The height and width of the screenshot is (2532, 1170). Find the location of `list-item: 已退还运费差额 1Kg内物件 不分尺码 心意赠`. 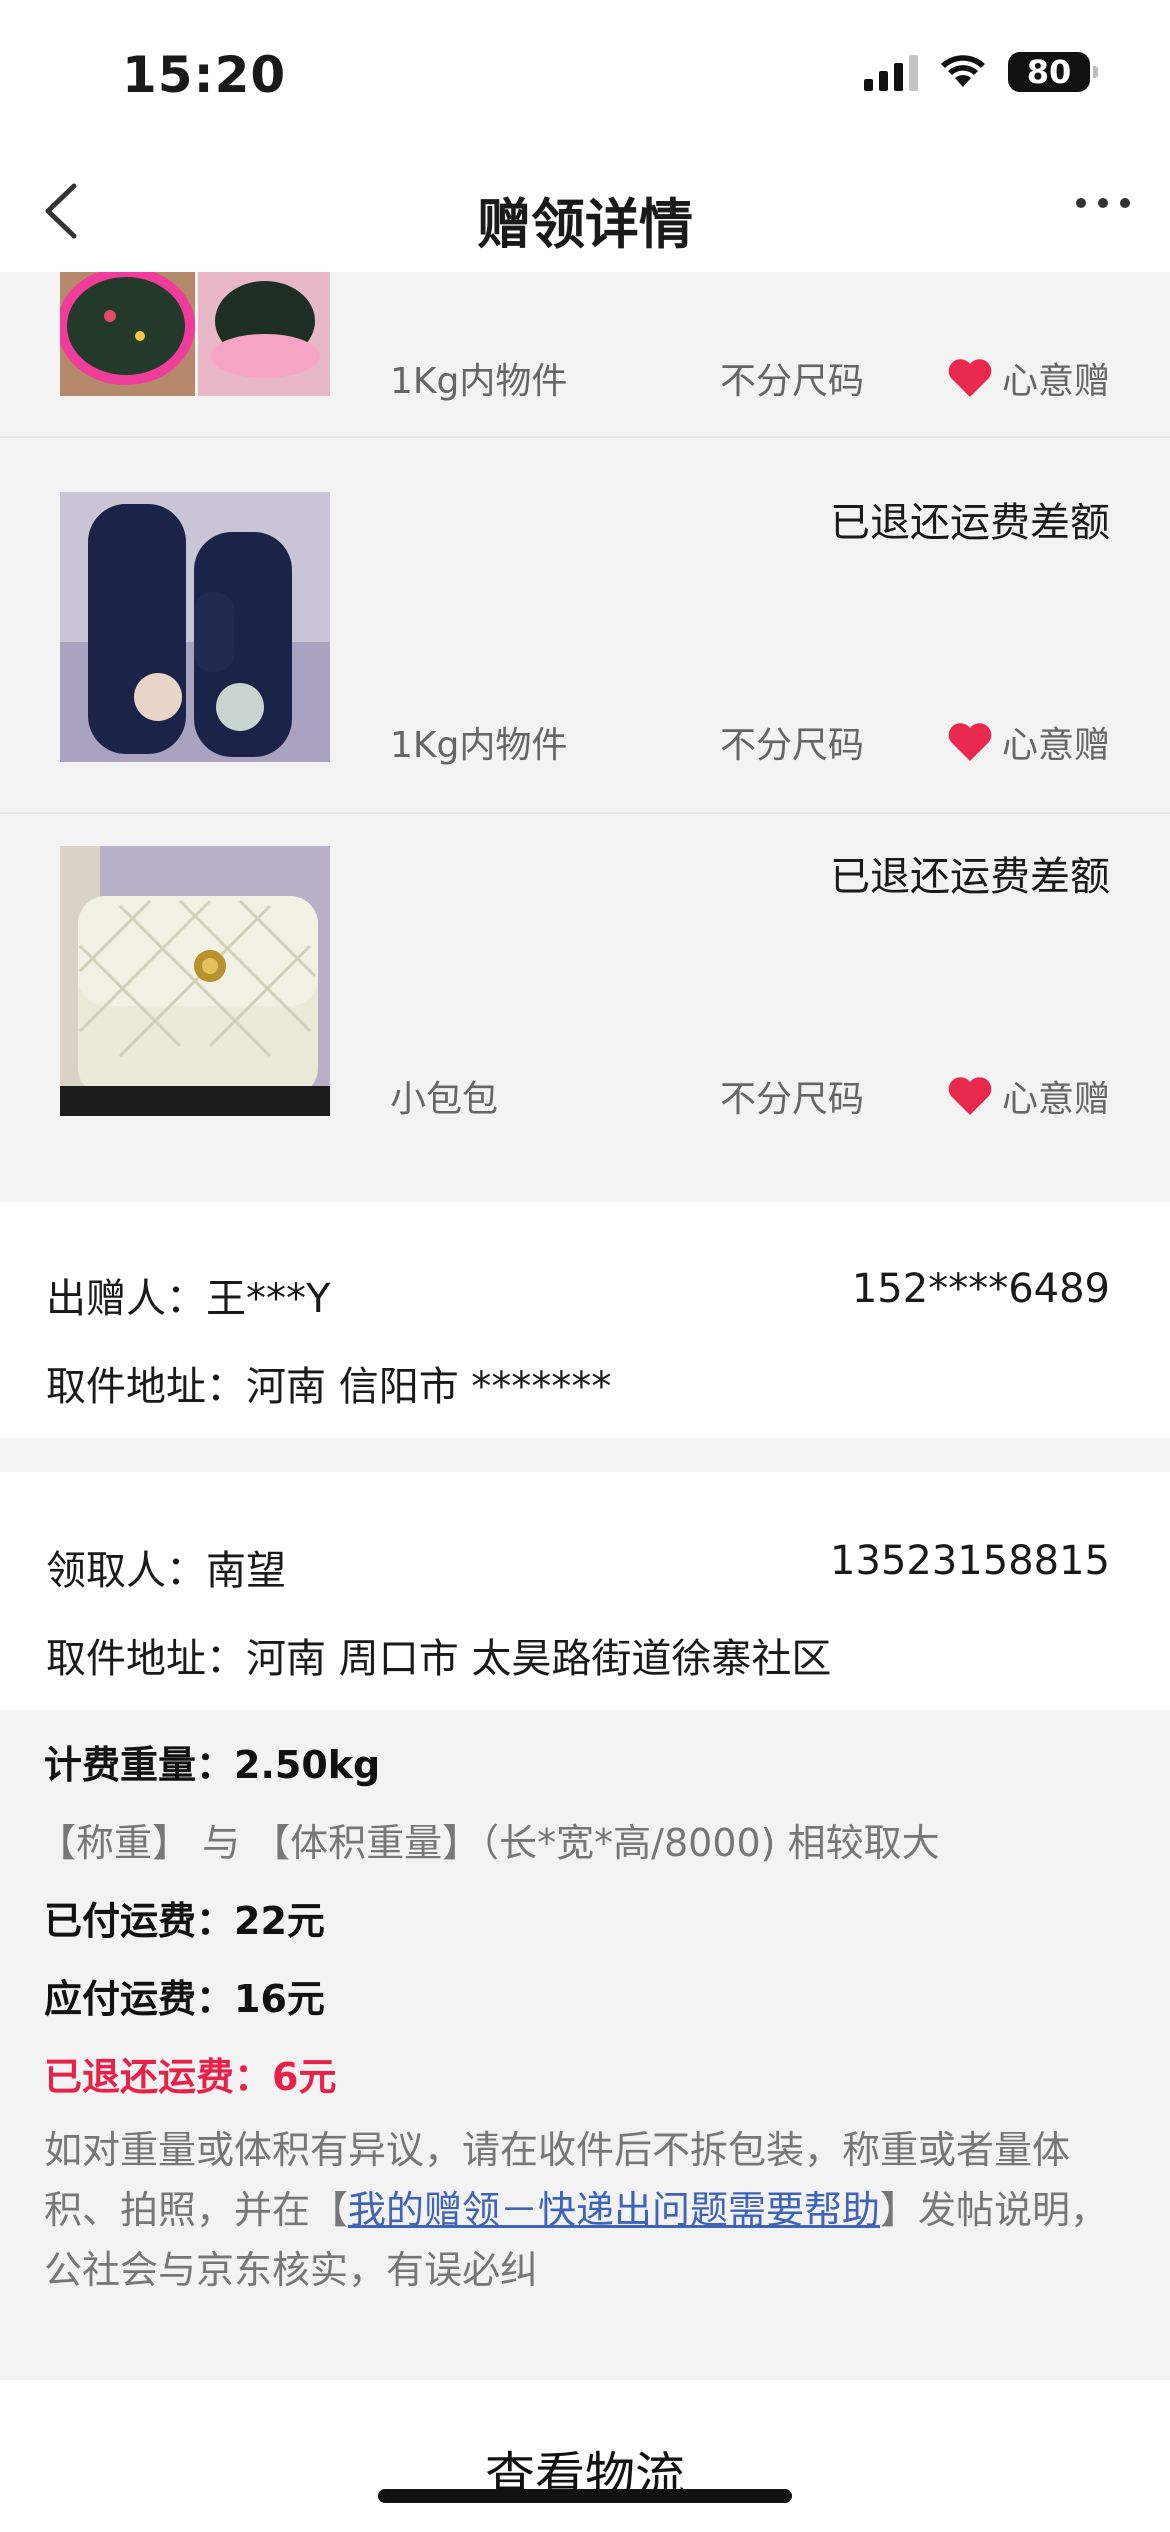

list-item: 已退还运费差额 1Kg内物件 不分尺码 心意赠 is located at coordinates (585, 637).